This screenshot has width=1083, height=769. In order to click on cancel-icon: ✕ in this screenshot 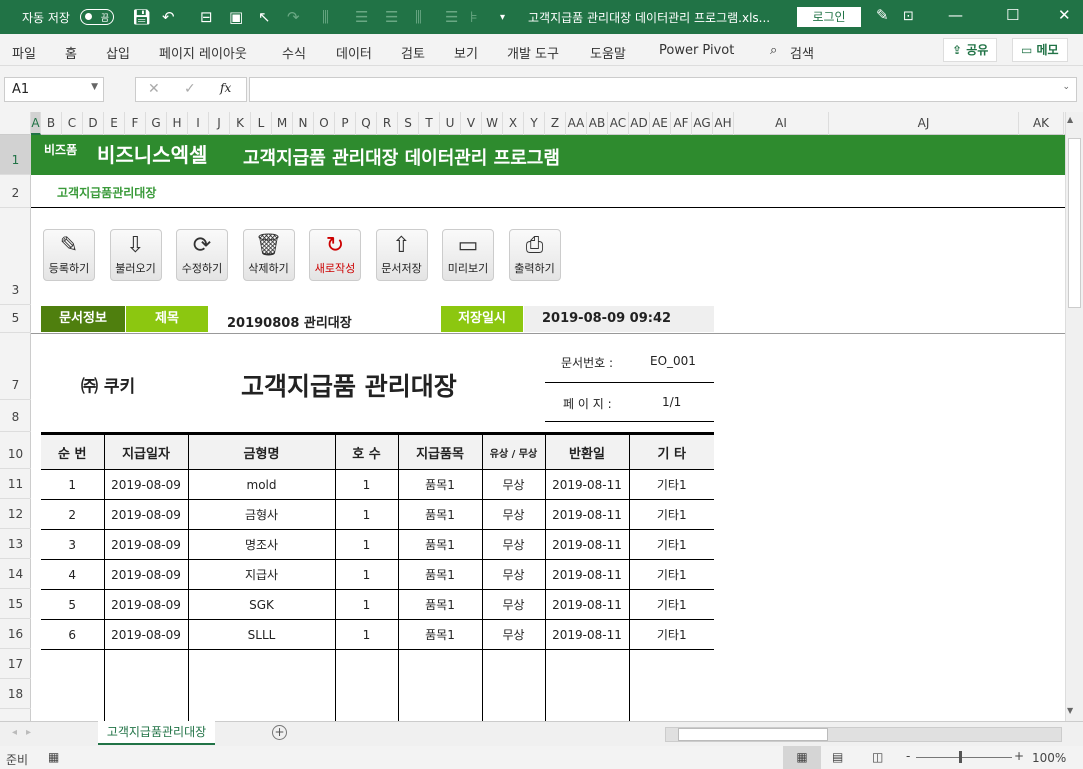, I will do `click(154, 89)`.